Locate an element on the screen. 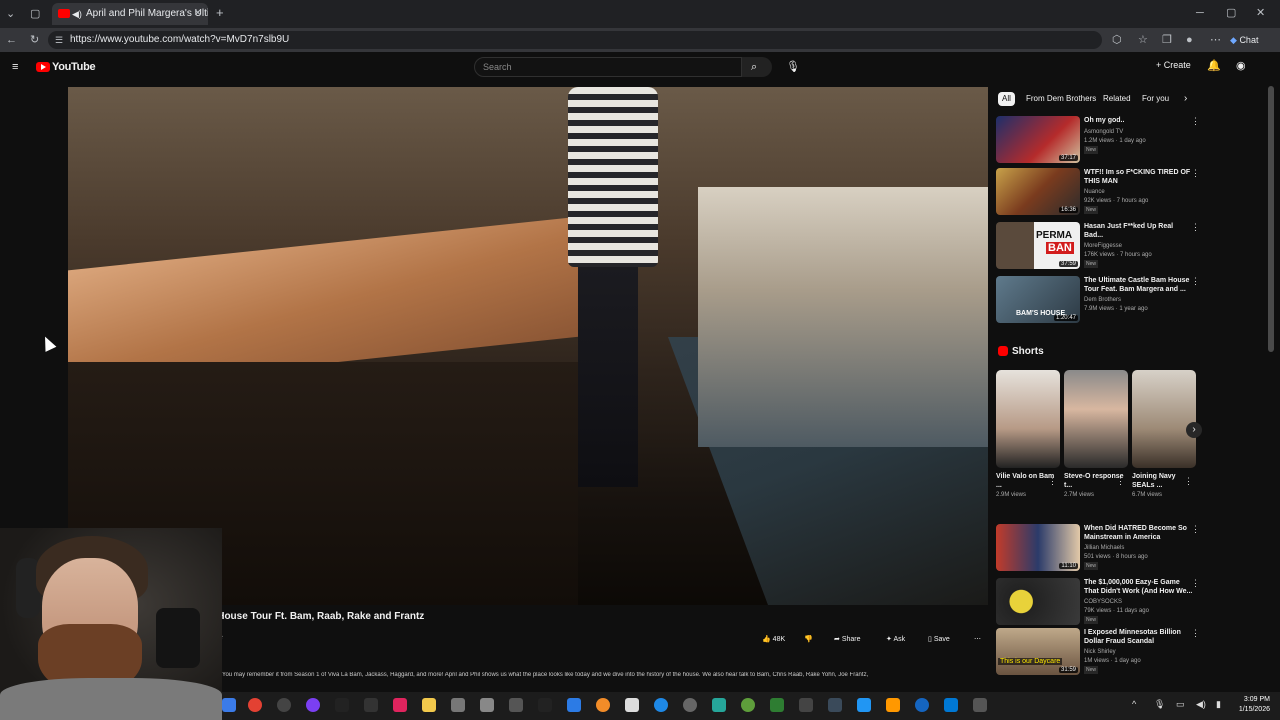  video-thumbnail: PERMA BAN 37:59 is located at coordinates (1038, 245).